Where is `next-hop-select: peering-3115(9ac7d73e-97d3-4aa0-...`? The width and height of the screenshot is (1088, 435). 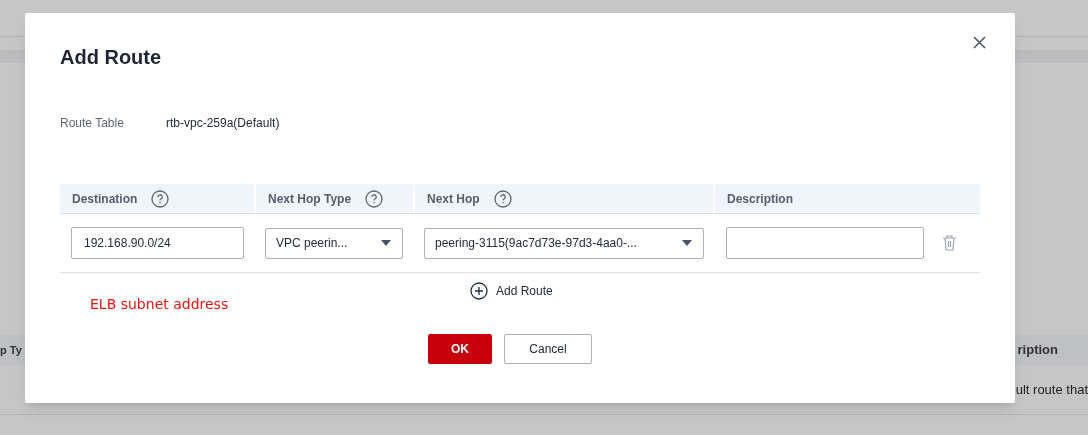 next-hop-select: peering-3115(9ac7d73e-97d3-4aa0-... is located at coordinates (564, 243).